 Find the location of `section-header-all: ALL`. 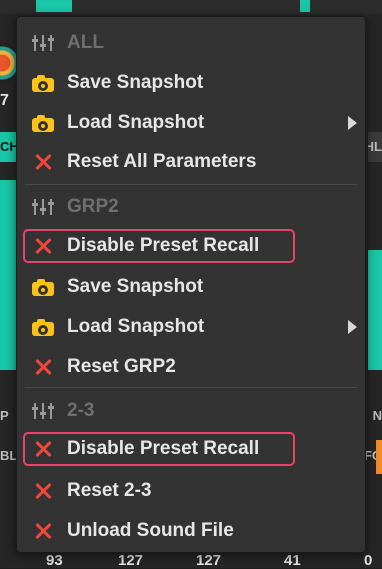

section-header-all: ALL is located at coordinates (191, 43).